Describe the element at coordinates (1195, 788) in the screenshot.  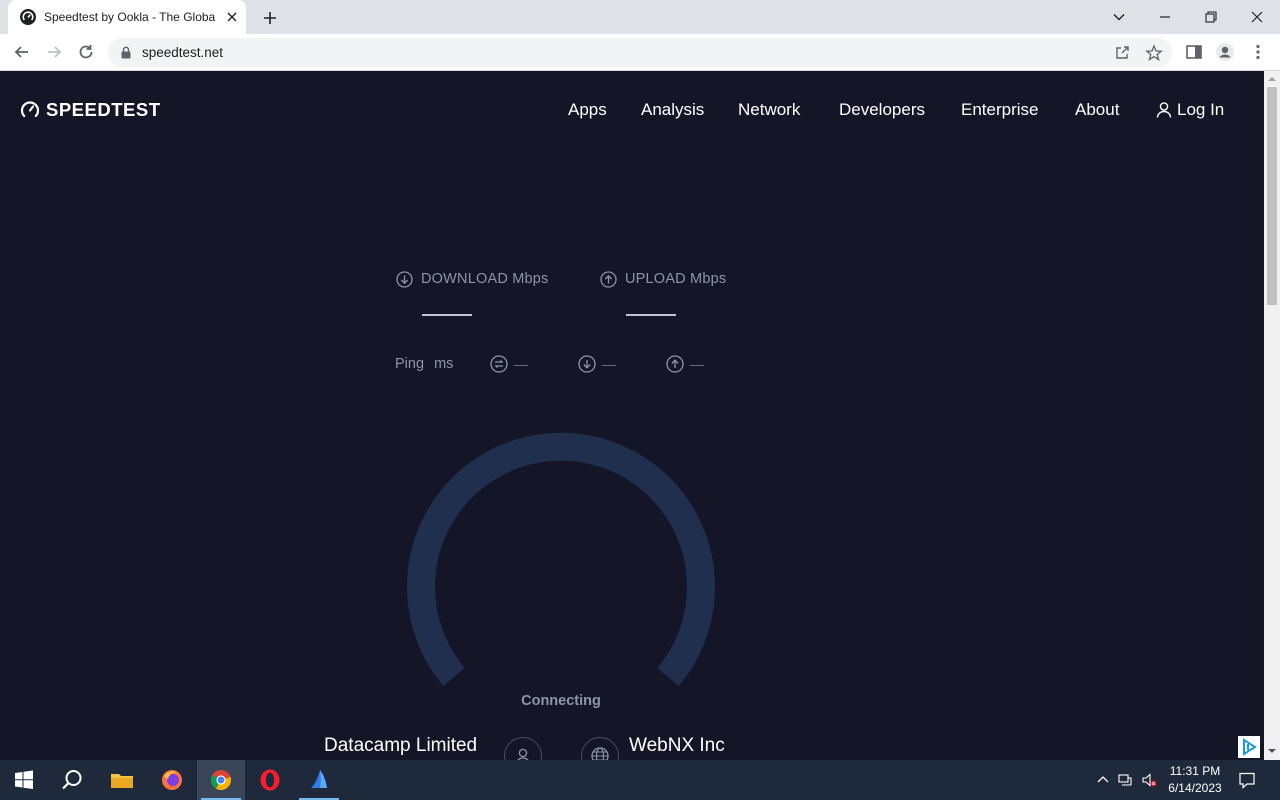
I see `clock-date: 6/14/2023` at that location.